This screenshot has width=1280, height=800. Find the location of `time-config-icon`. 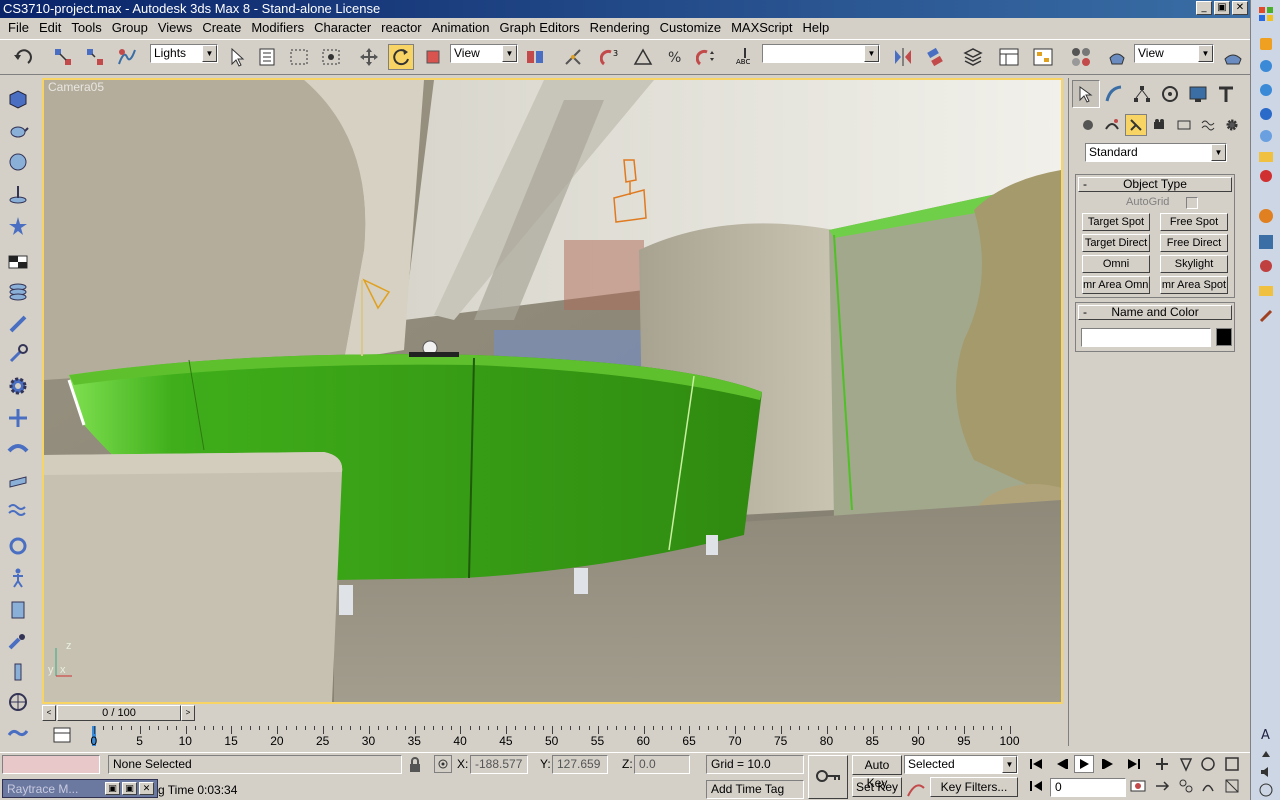

time-config-icon is located at coordinates (1138, 786).